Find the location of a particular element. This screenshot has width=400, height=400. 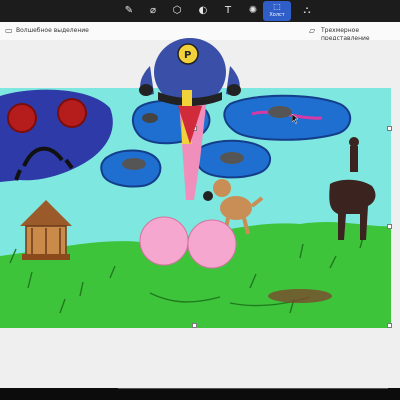

tab-canvas-label: Холст is located at coordinates (277, 15).